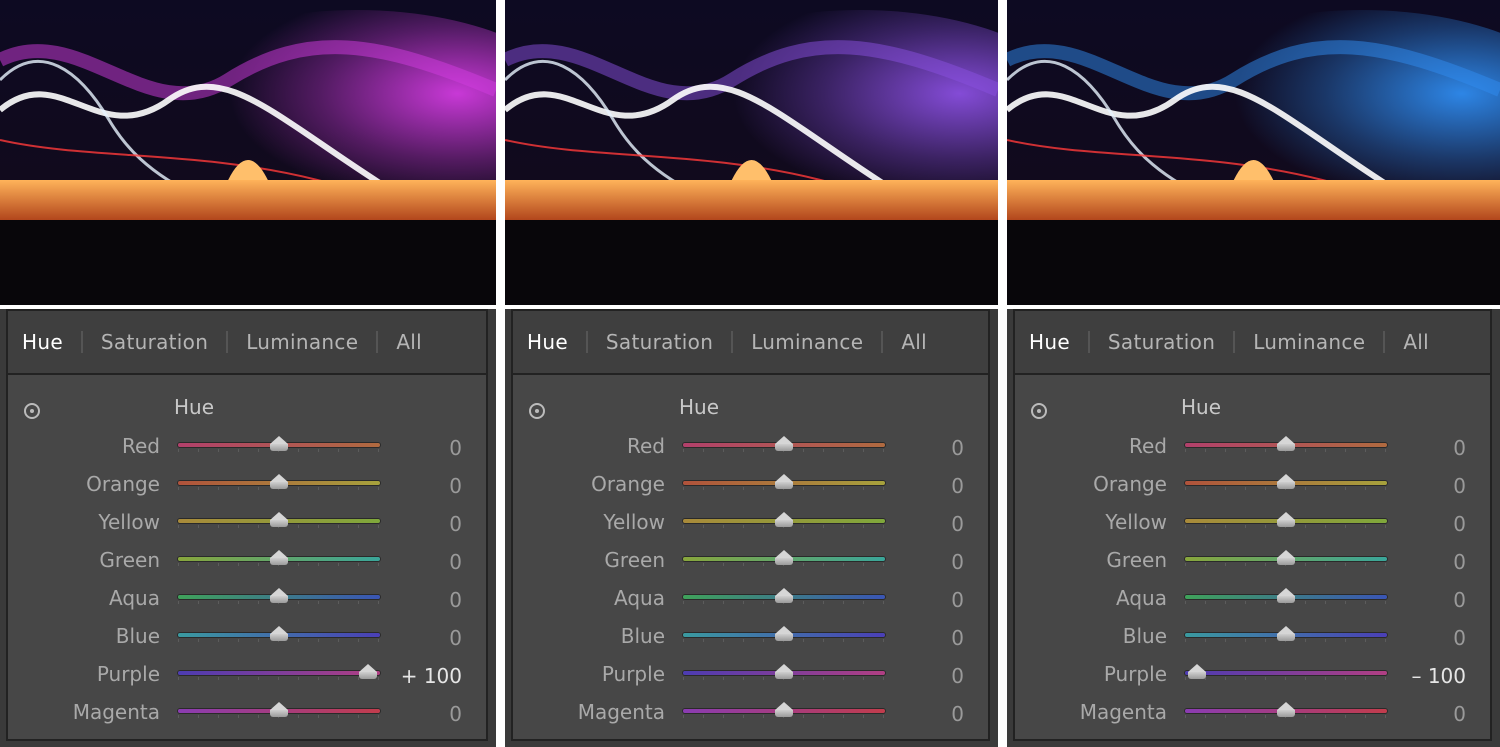 Image resolution: width=1500 pixels, height=747 pixels. Describe the element at coordinates (1252, 485) in the screenshot. I see `slider-row-orange: Orange 0` at that location.